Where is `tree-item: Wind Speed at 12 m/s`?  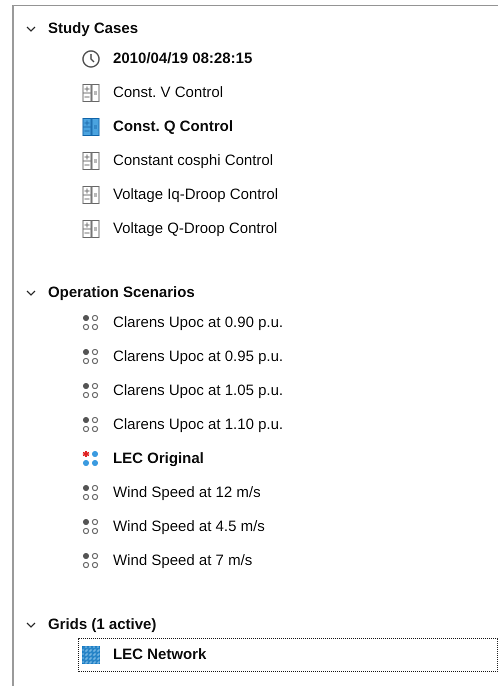 tree-item: Wind Speed at 12 m/s is located at coordinates (288, 493).